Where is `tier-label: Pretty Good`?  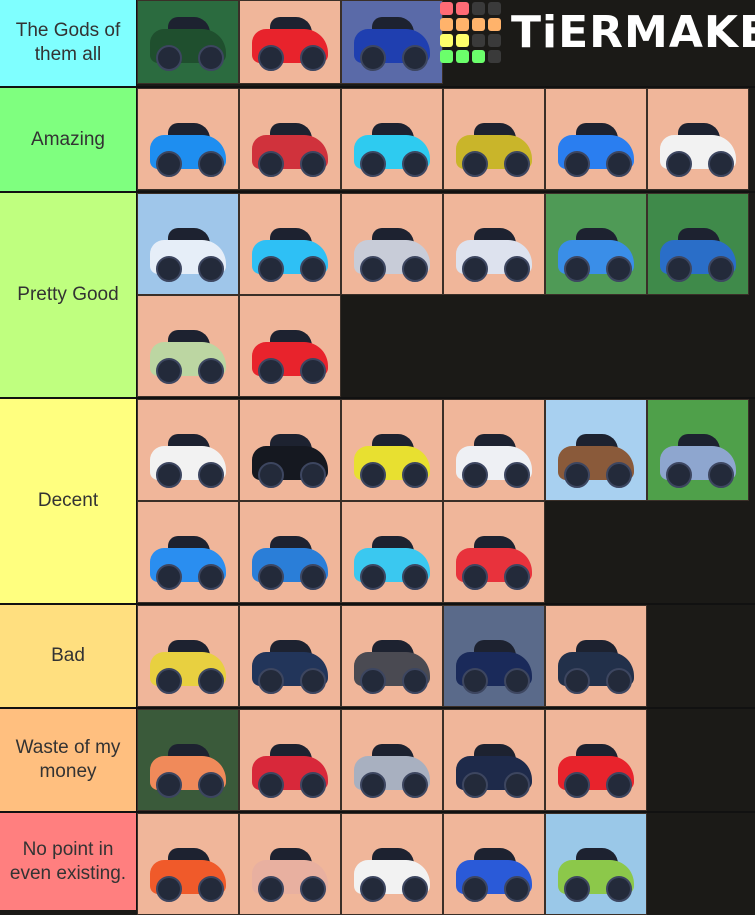
tier-label: Pretty Good is located at coordinates (68, 295).